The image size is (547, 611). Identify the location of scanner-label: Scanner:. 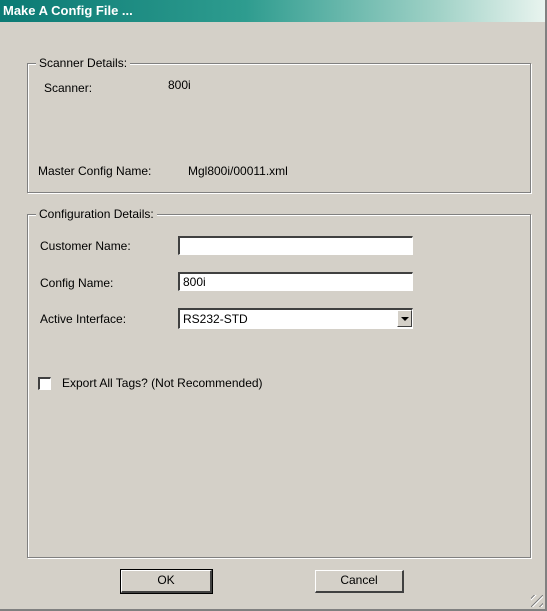
(68, 88).